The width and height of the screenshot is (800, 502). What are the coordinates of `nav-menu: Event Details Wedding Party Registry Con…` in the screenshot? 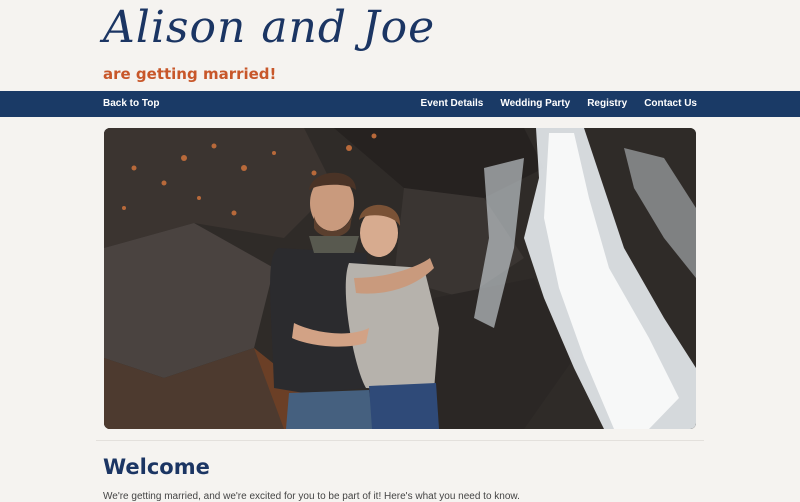 It's located at (559, 104).